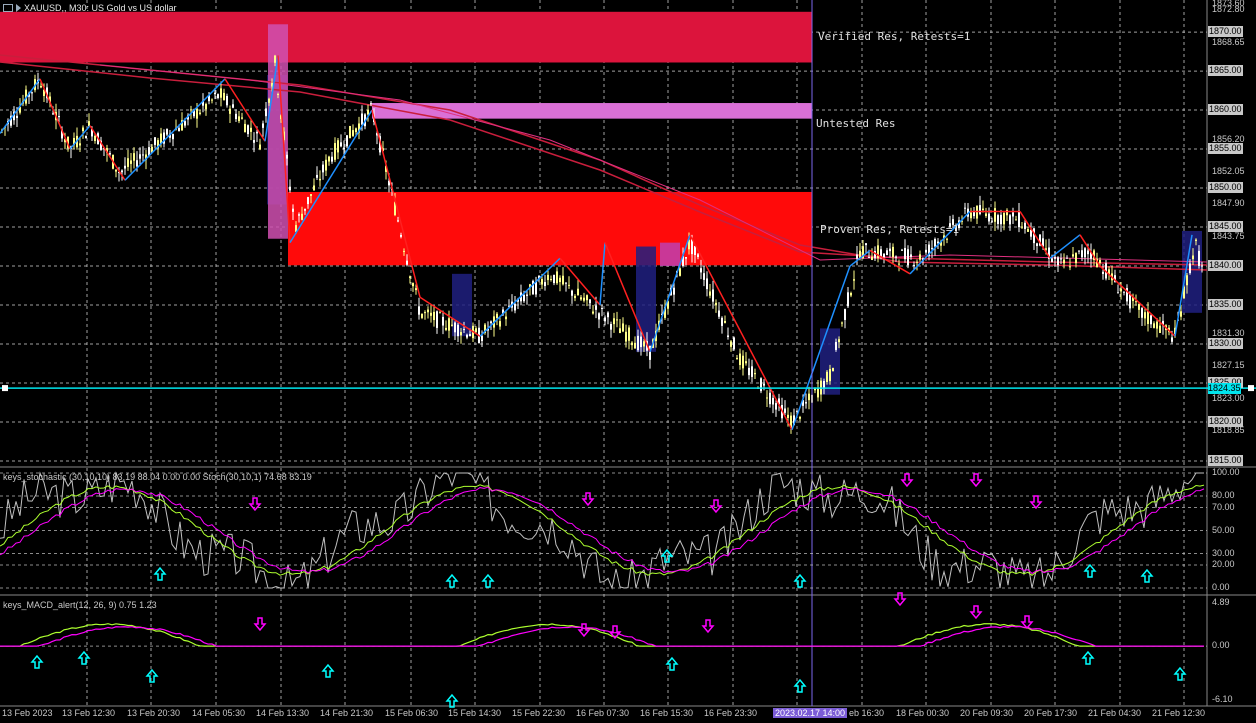 This screenshot has width=1256, height=723. What do you see at coordinates (1224, 389) in the screenshot?
I see `line-price-label: 1824.35` at bounding box center [1224, 389].